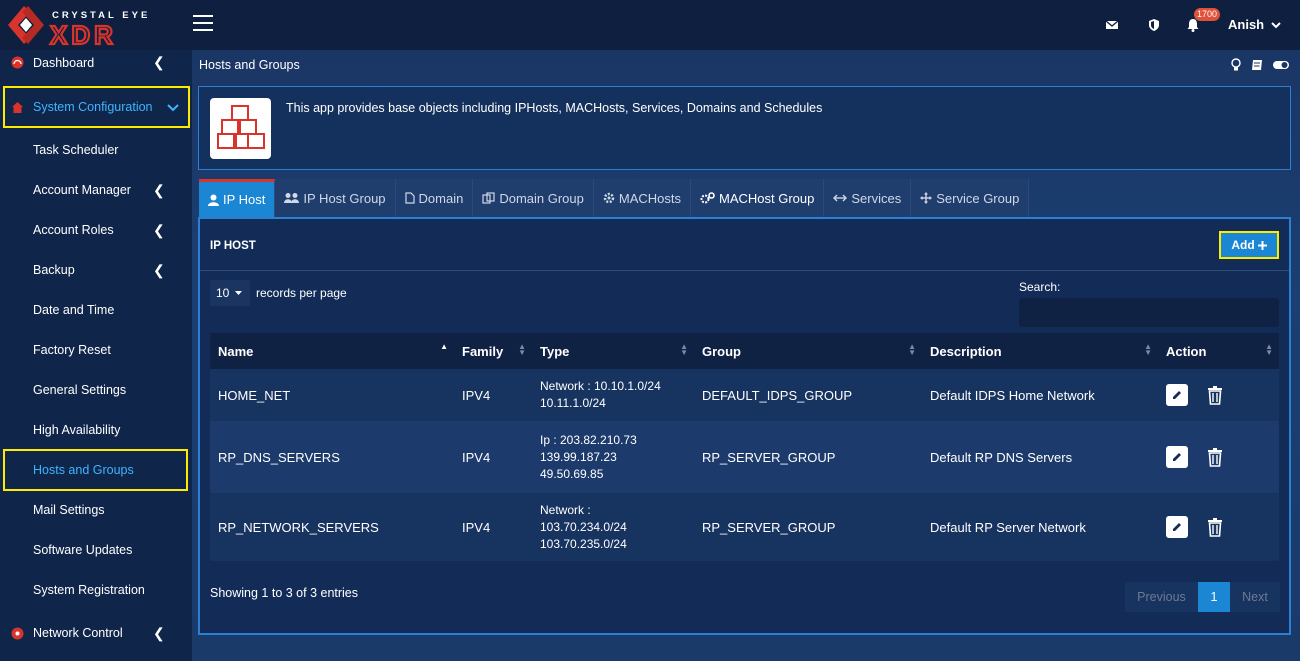 The width and height of the screenshot is (1300, 661). Describe the element at coordinates (96, 107) in the screenshot. I see `sidebar-item-system-configuration: System Configuration` at that location.